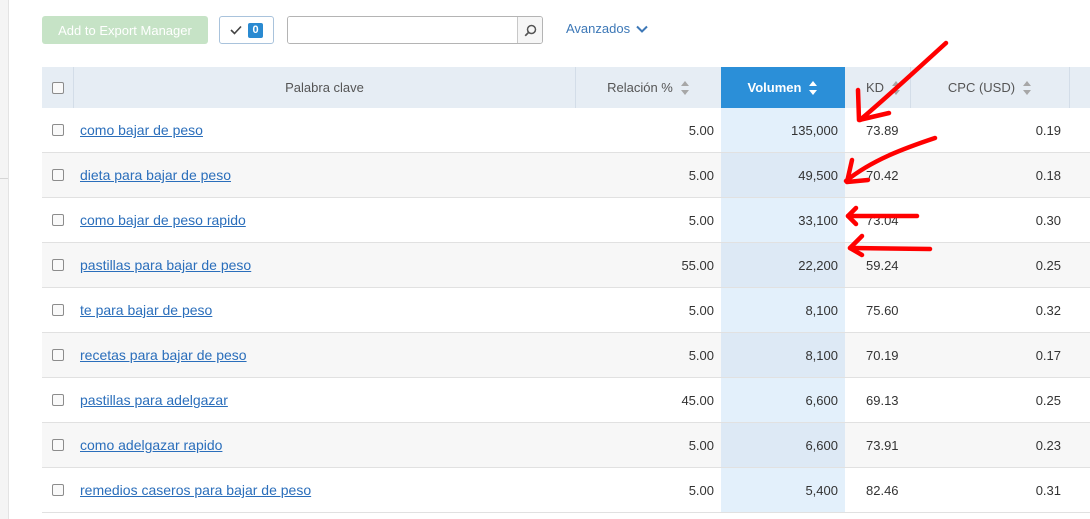 This screenshot has height=519, width=1090. I want to click on advanced-filters-toggle: Avanzados, so click(607, 28).